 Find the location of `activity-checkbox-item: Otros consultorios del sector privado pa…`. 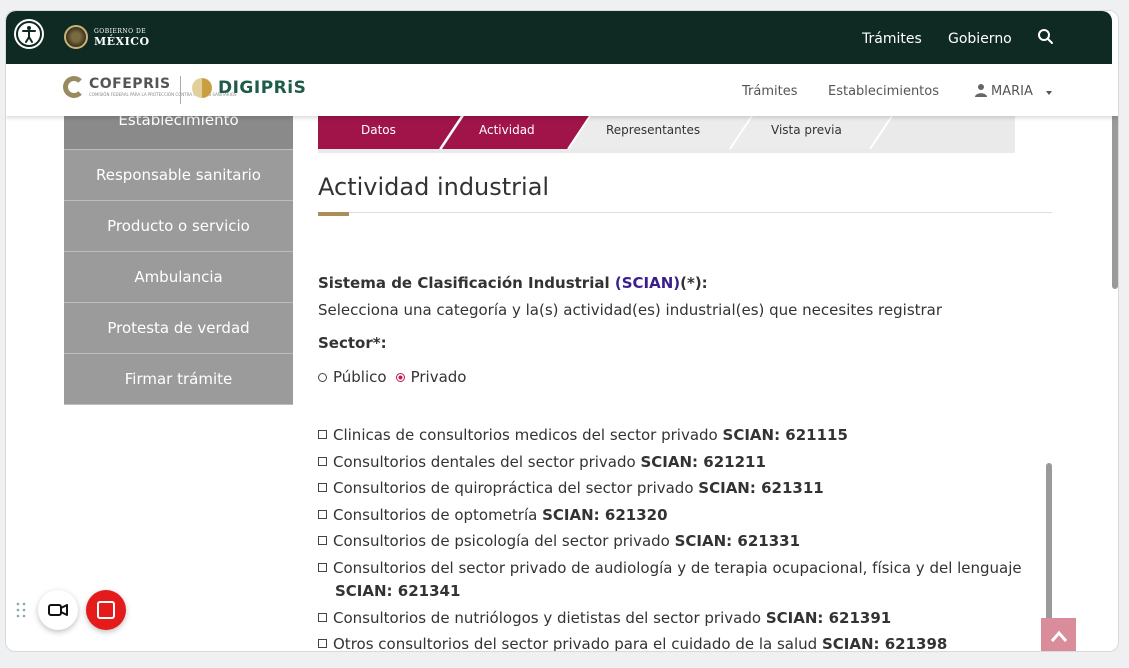

activity-checkbox-item: Otros consultorios del sector privado pa… is located at coordinates (683, 642).